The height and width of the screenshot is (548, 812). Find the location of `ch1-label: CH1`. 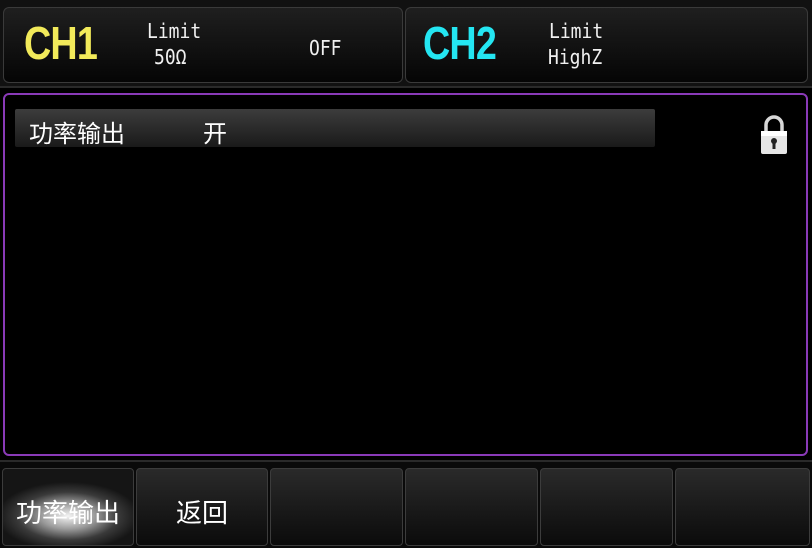

ch1-label: CH1 is located at coordinates (61, 43).